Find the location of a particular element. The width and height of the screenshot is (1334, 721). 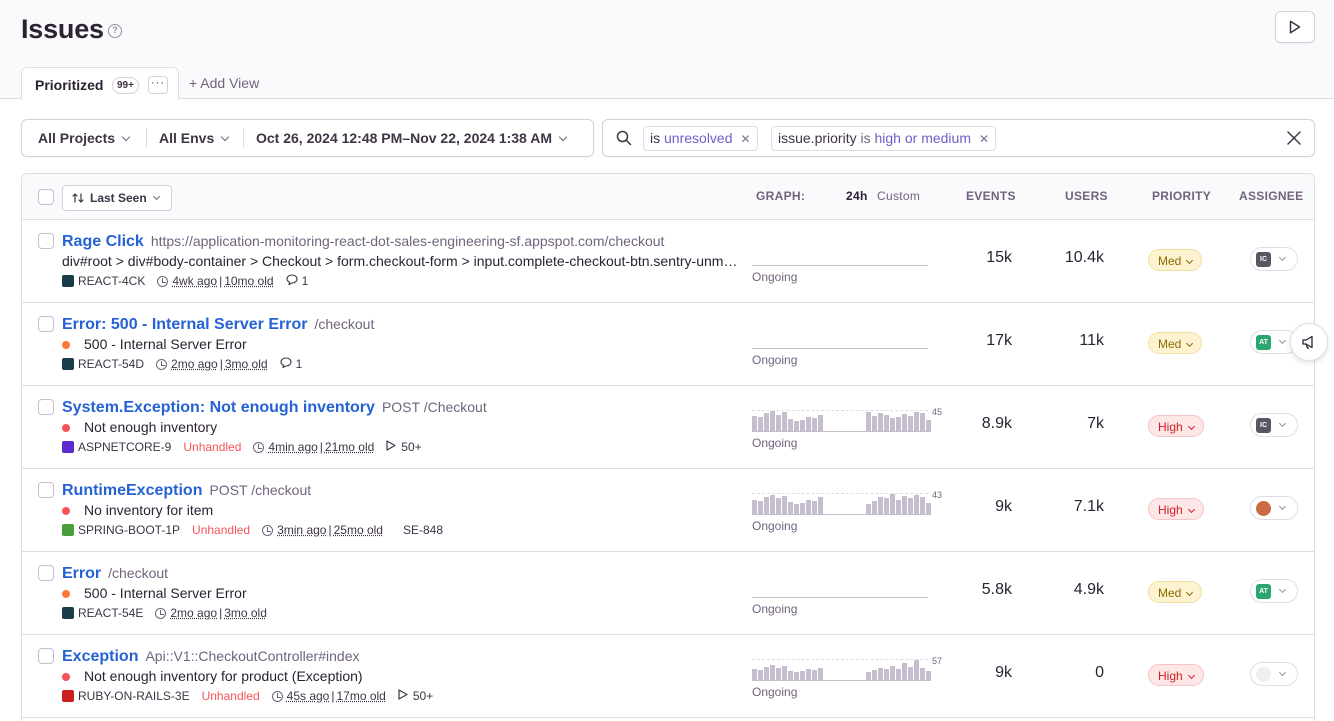

first-seen: 25mo old is located at coordinates (358, 530).